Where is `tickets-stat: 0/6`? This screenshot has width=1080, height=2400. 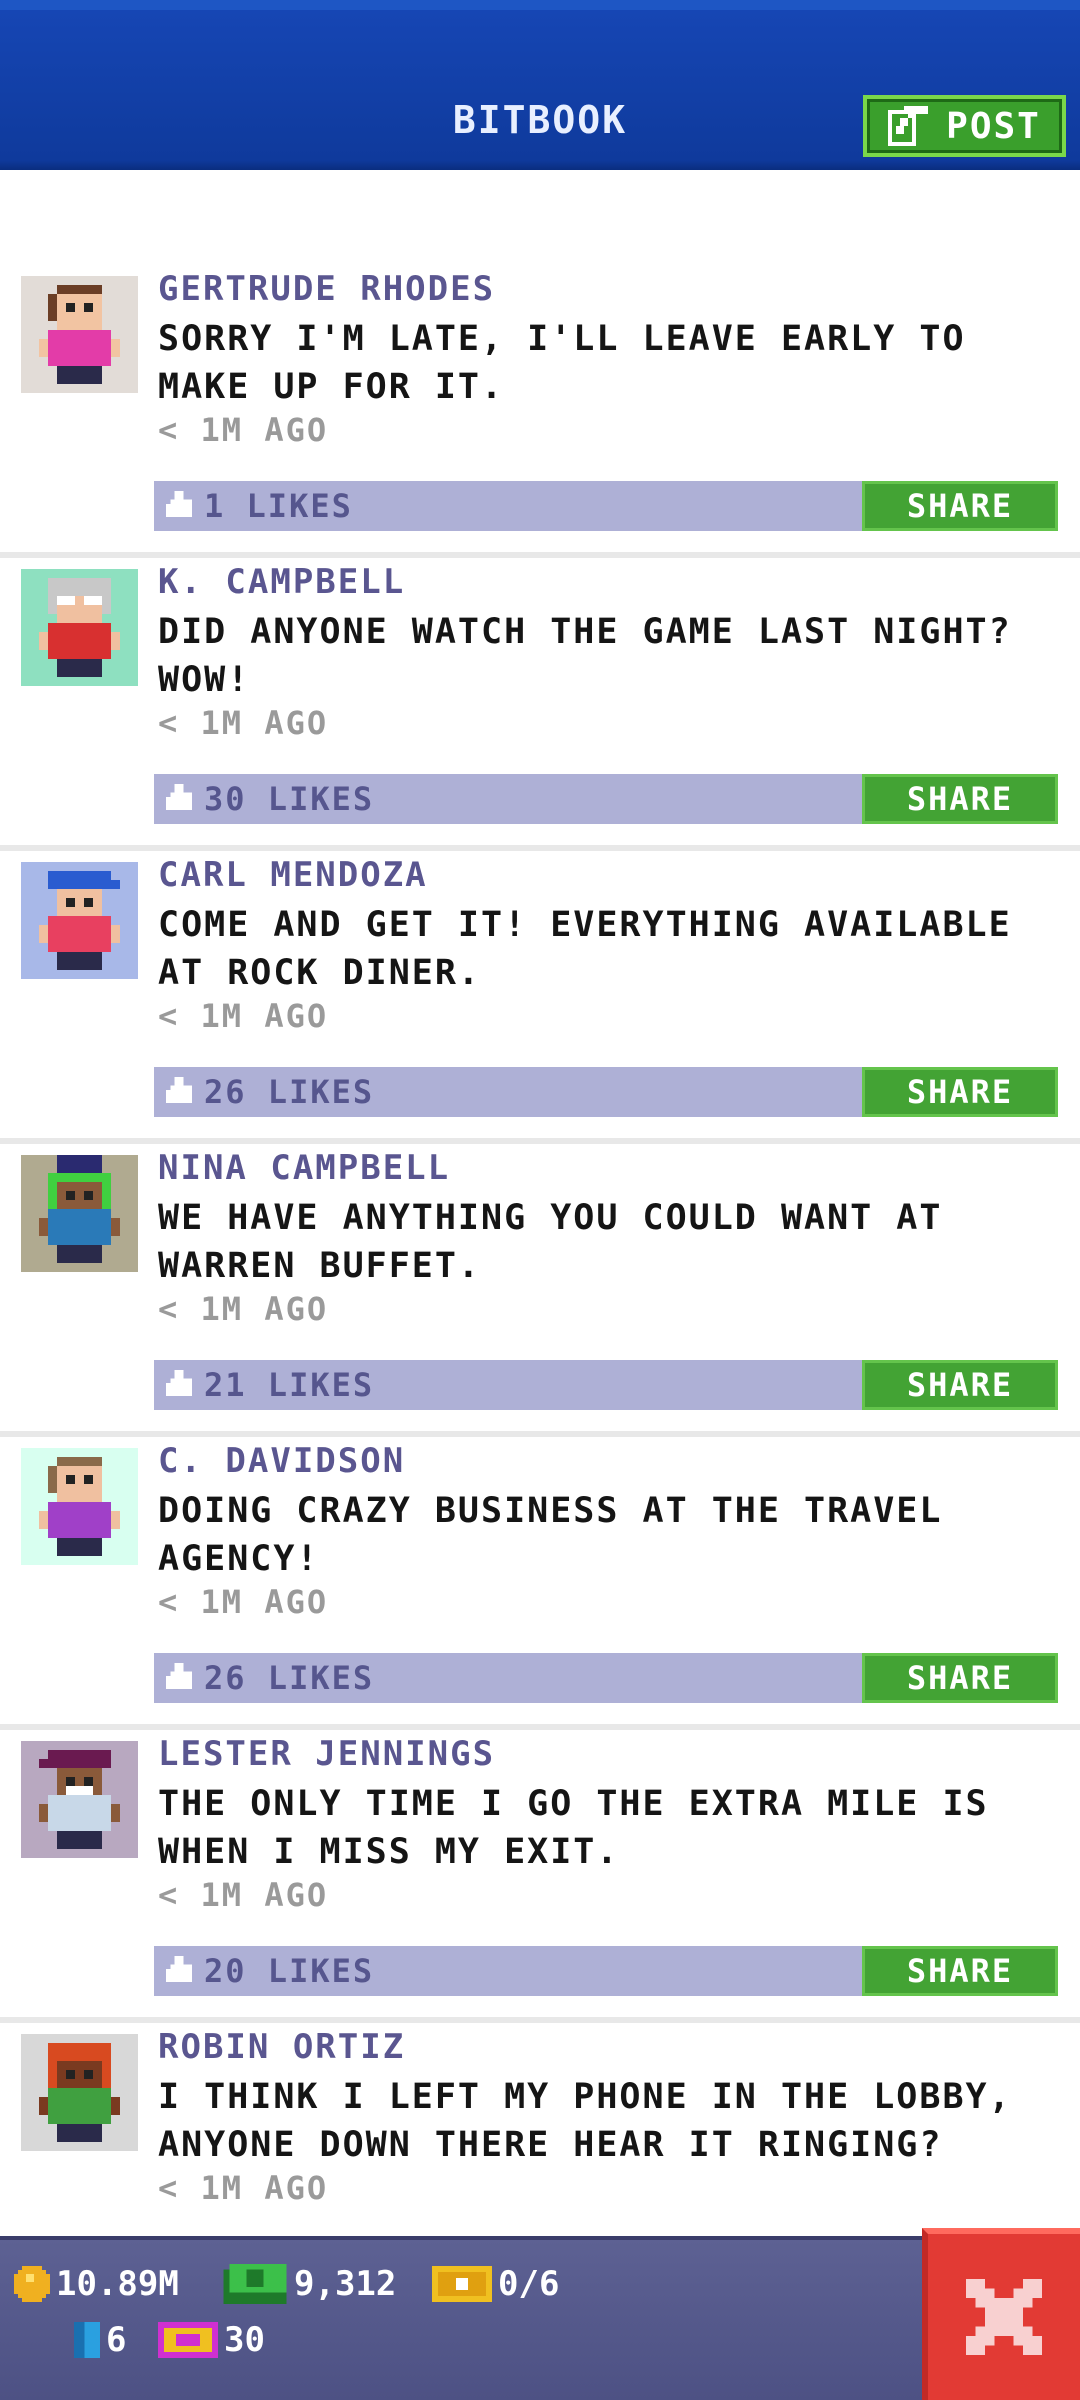 tickets-stat: 0/6 is located at coordinates (495, 2284).